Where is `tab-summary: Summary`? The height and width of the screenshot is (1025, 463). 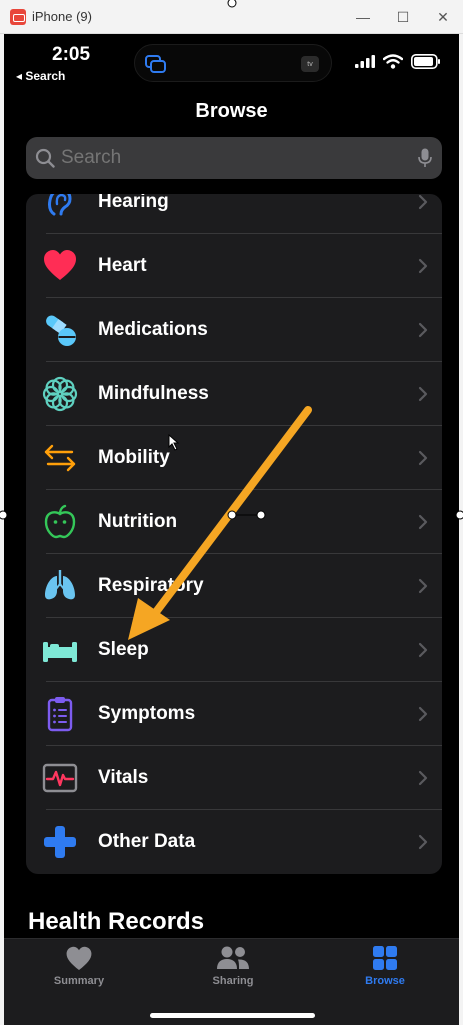 tab-summary: Summary is located at coordinates (79, 973).